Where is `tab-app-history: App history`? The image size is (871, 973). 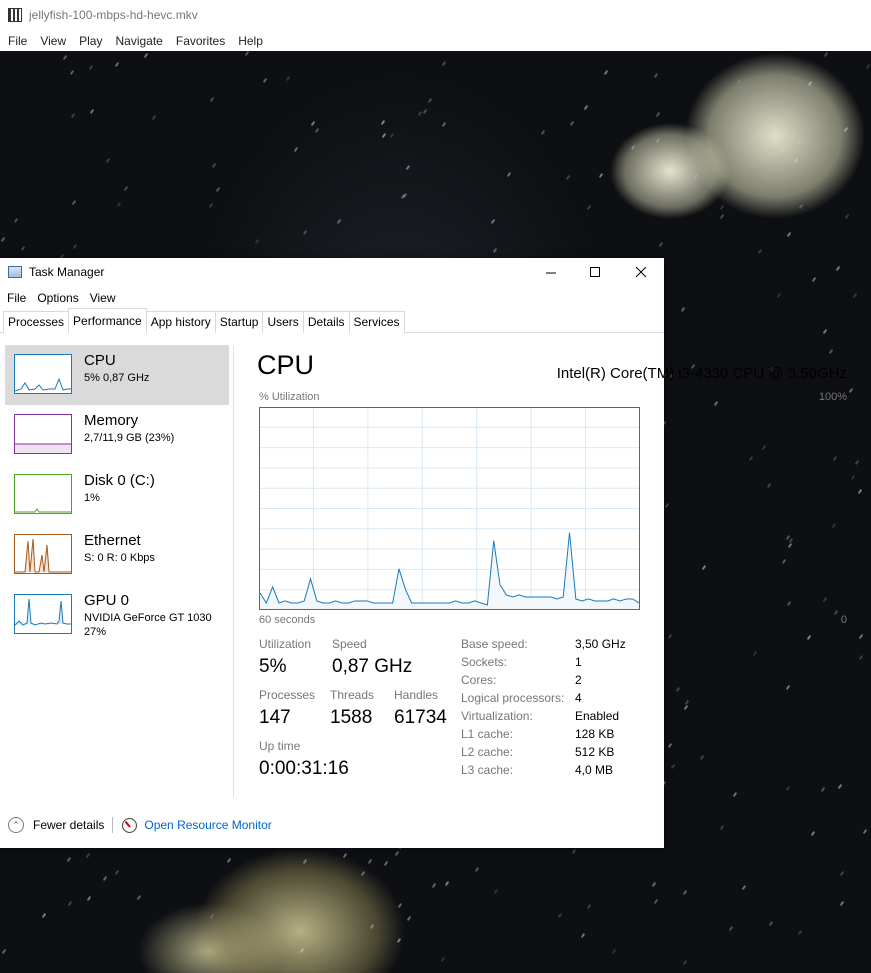
tab-app-history: App history is located at coordinates (180, 322).